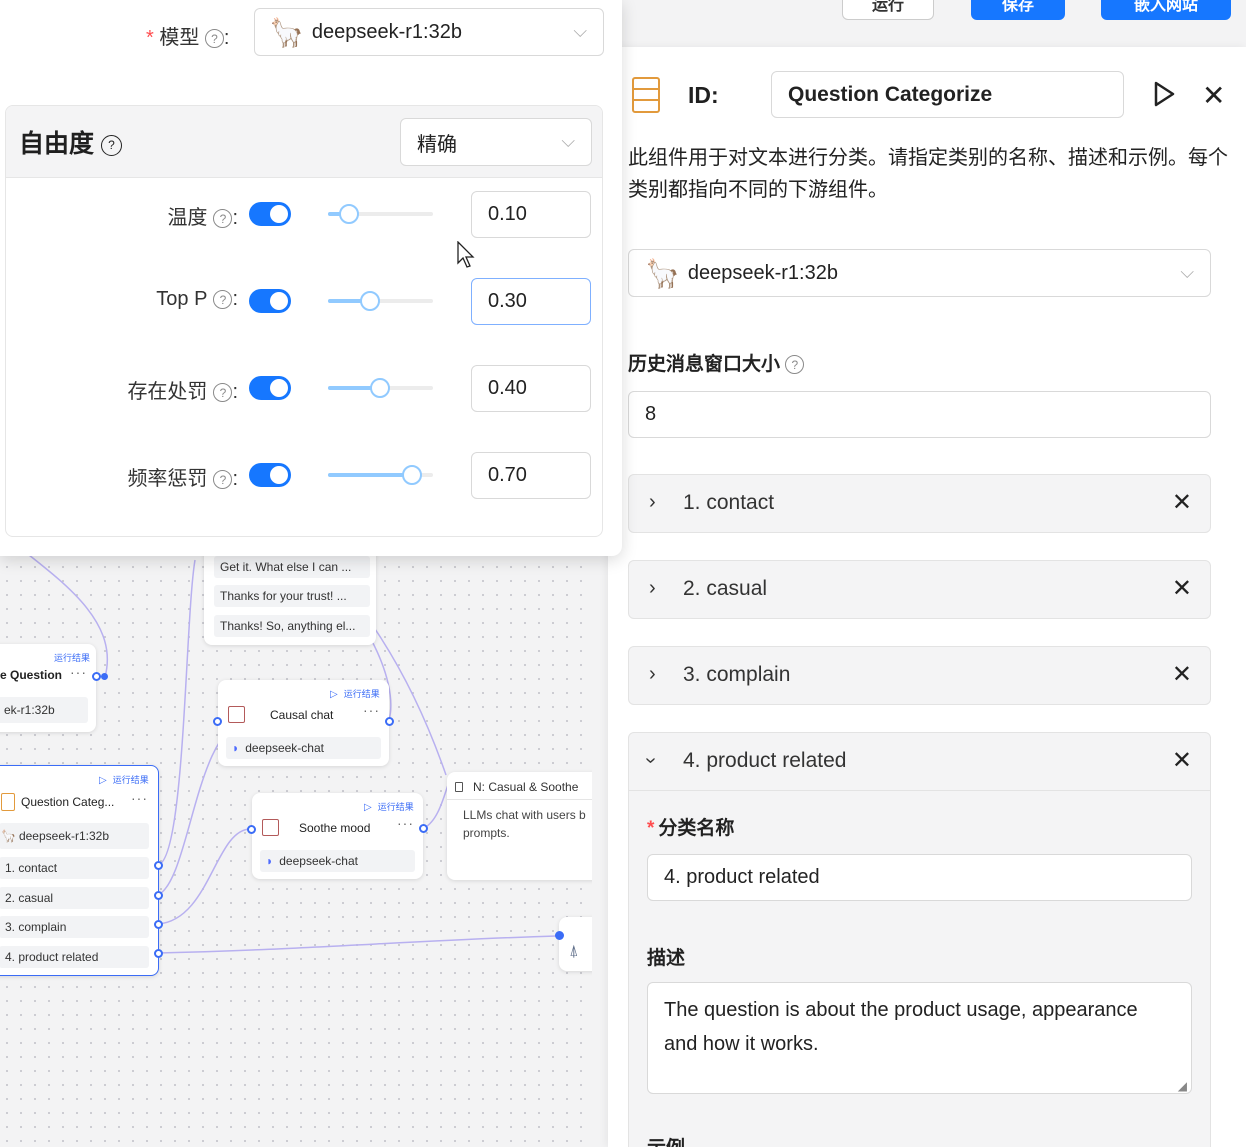  I want to click on causal-chat-node: ▷ 运行结果 Causal chat ··· ◗ deepseek-chat, so click(303, 723).